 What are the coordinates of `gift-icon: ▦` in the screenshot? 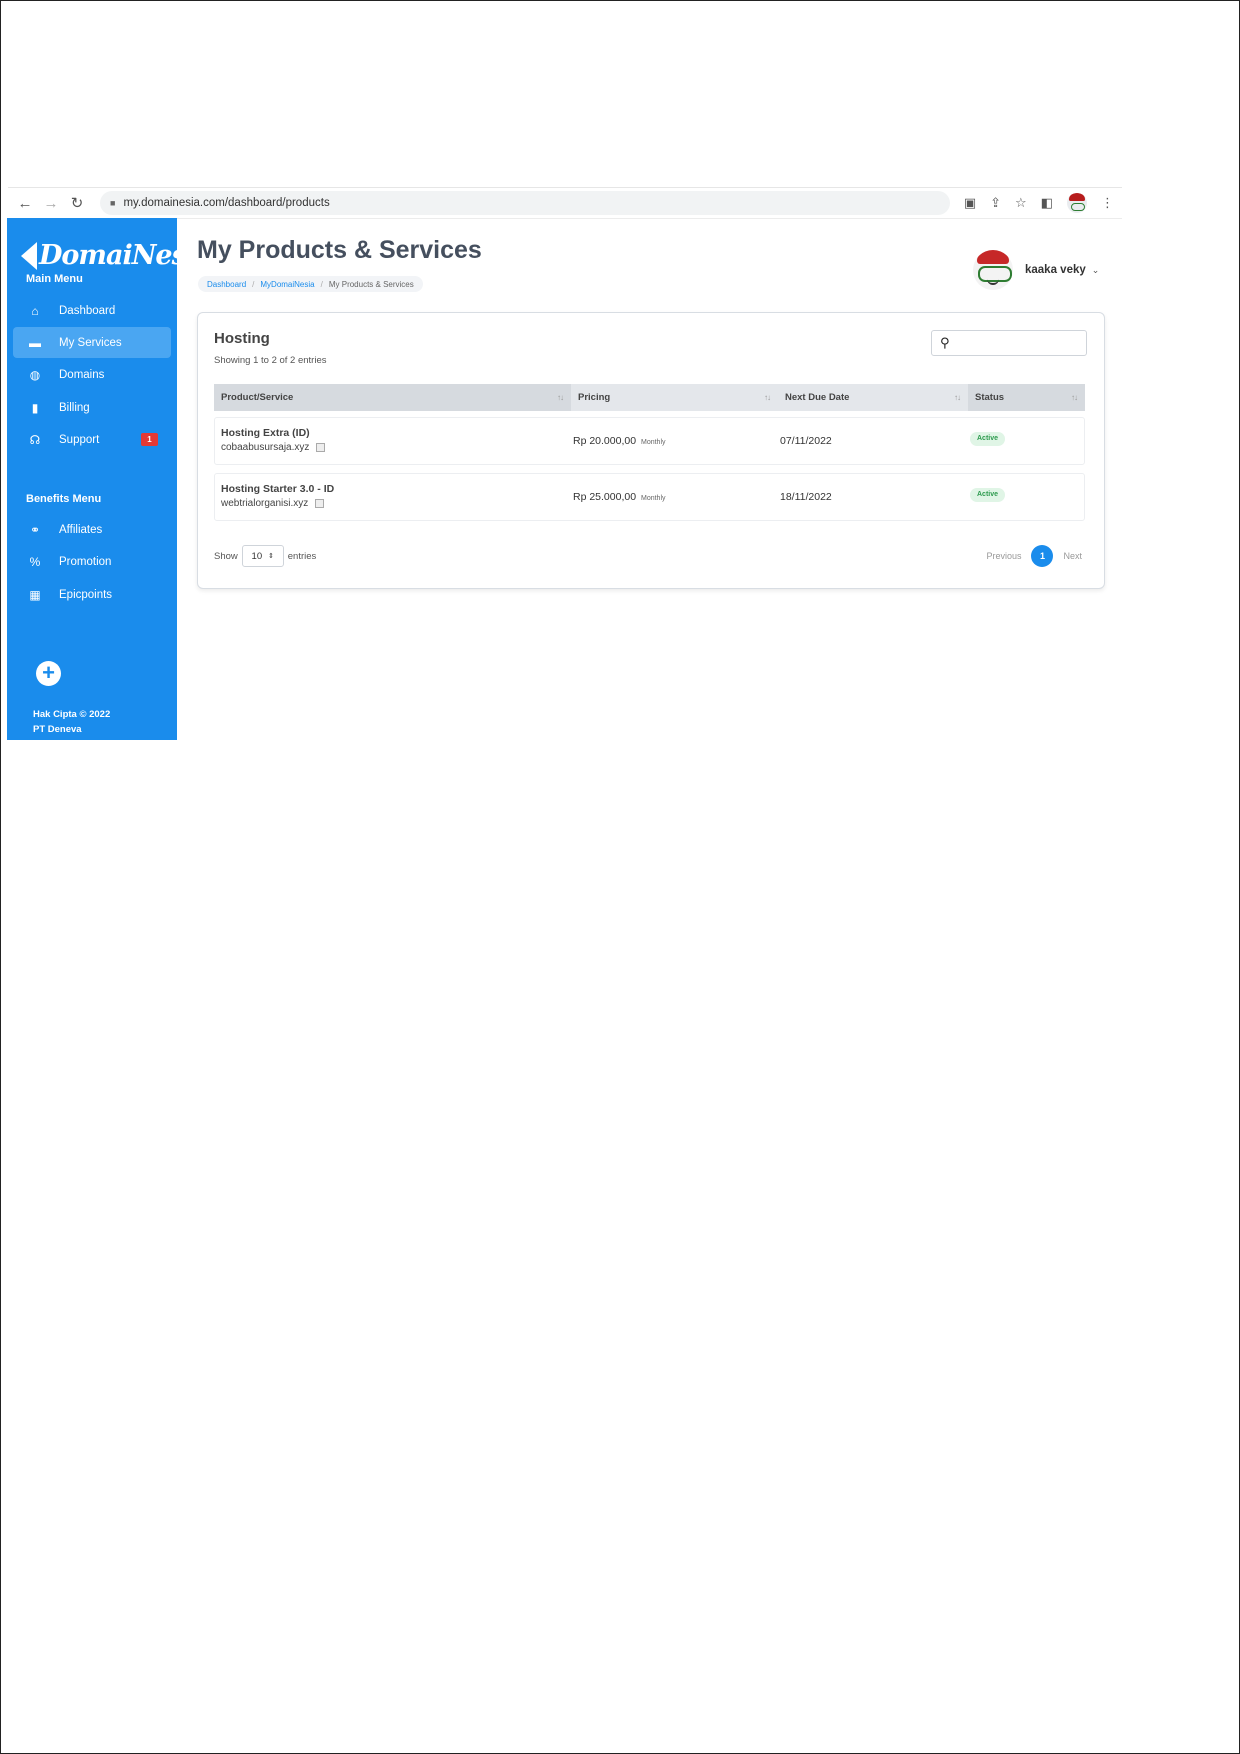 It's located at (35, 594).